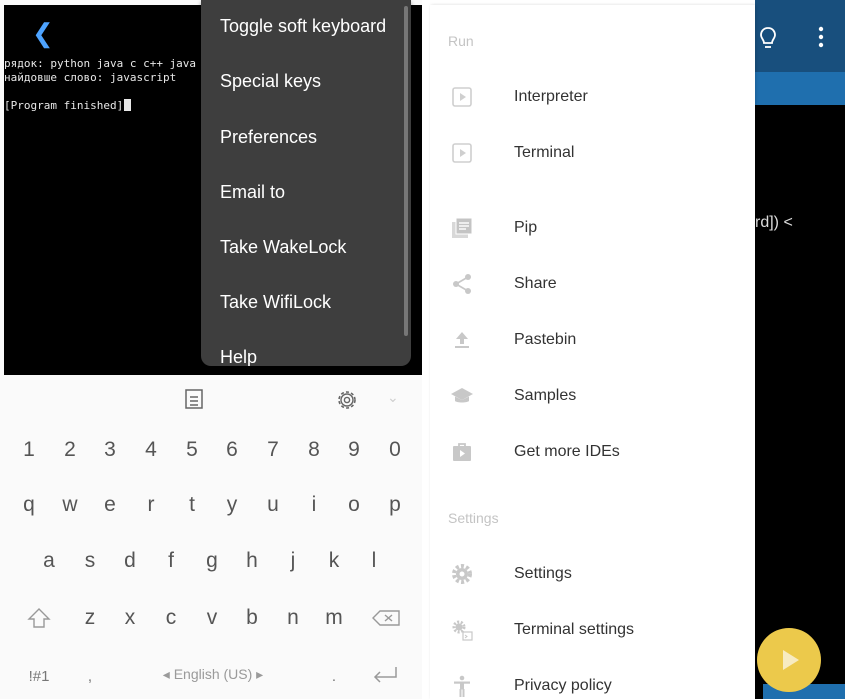  I want to click on terminal-line-text: [Program finished], so click(64, 105).